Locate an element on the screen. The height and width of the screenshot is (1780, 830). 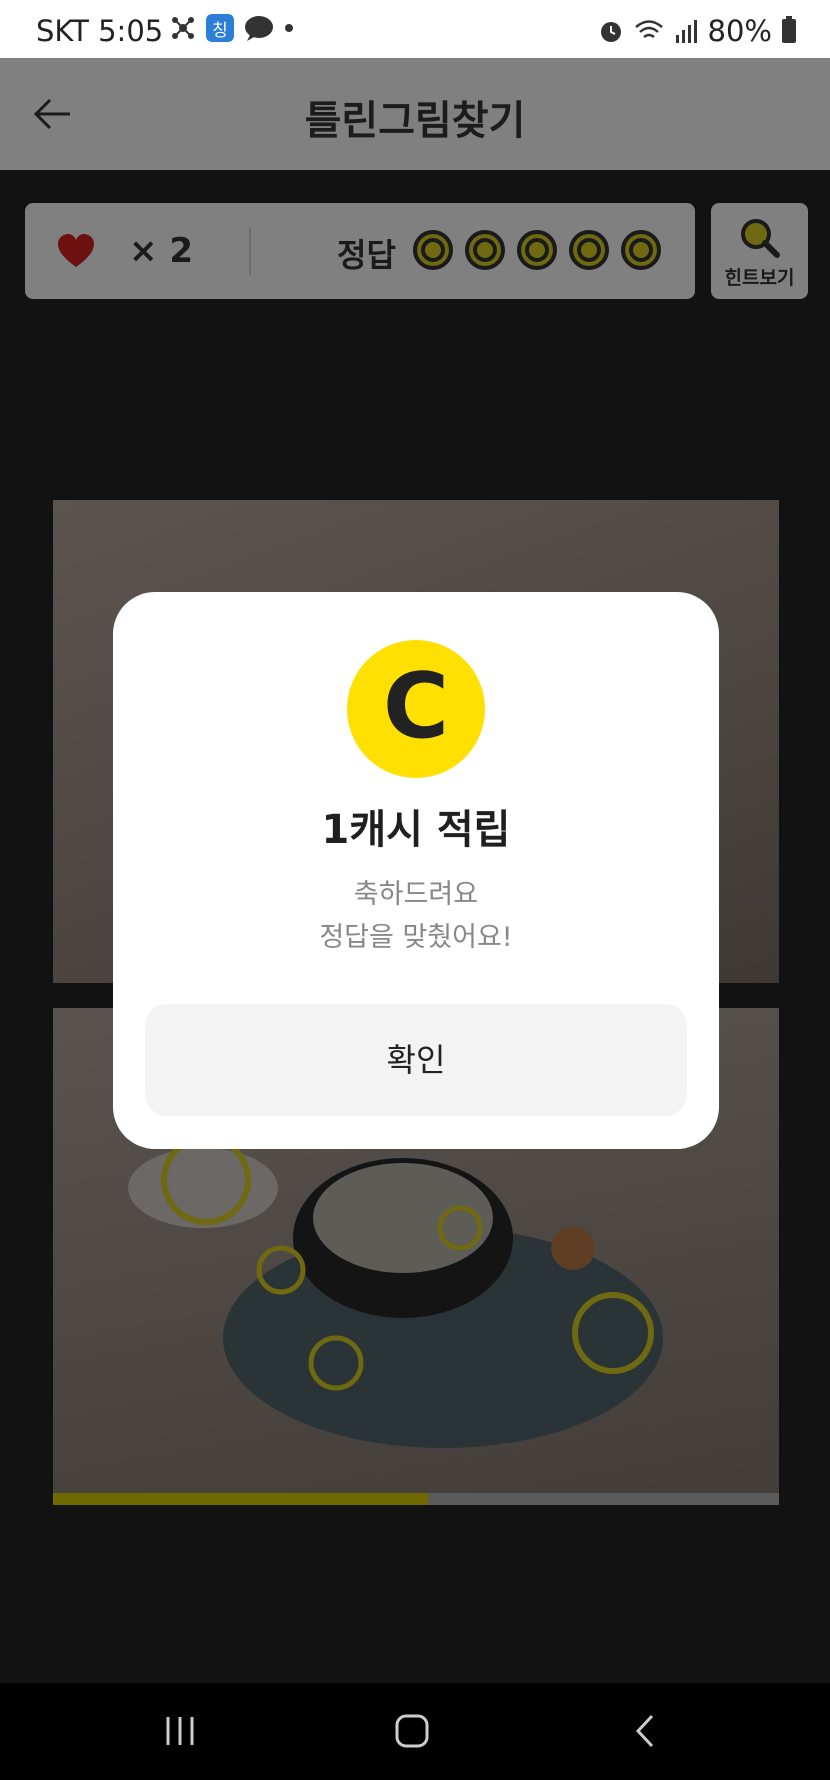
divider is located at coordinates (250, 251).